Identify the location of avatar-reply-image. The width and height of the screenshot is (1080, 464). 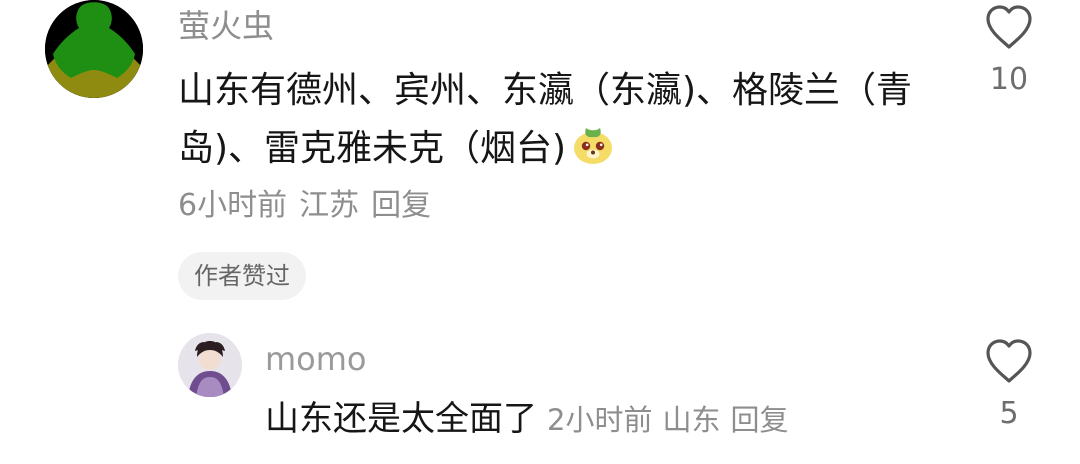
(210, 365).